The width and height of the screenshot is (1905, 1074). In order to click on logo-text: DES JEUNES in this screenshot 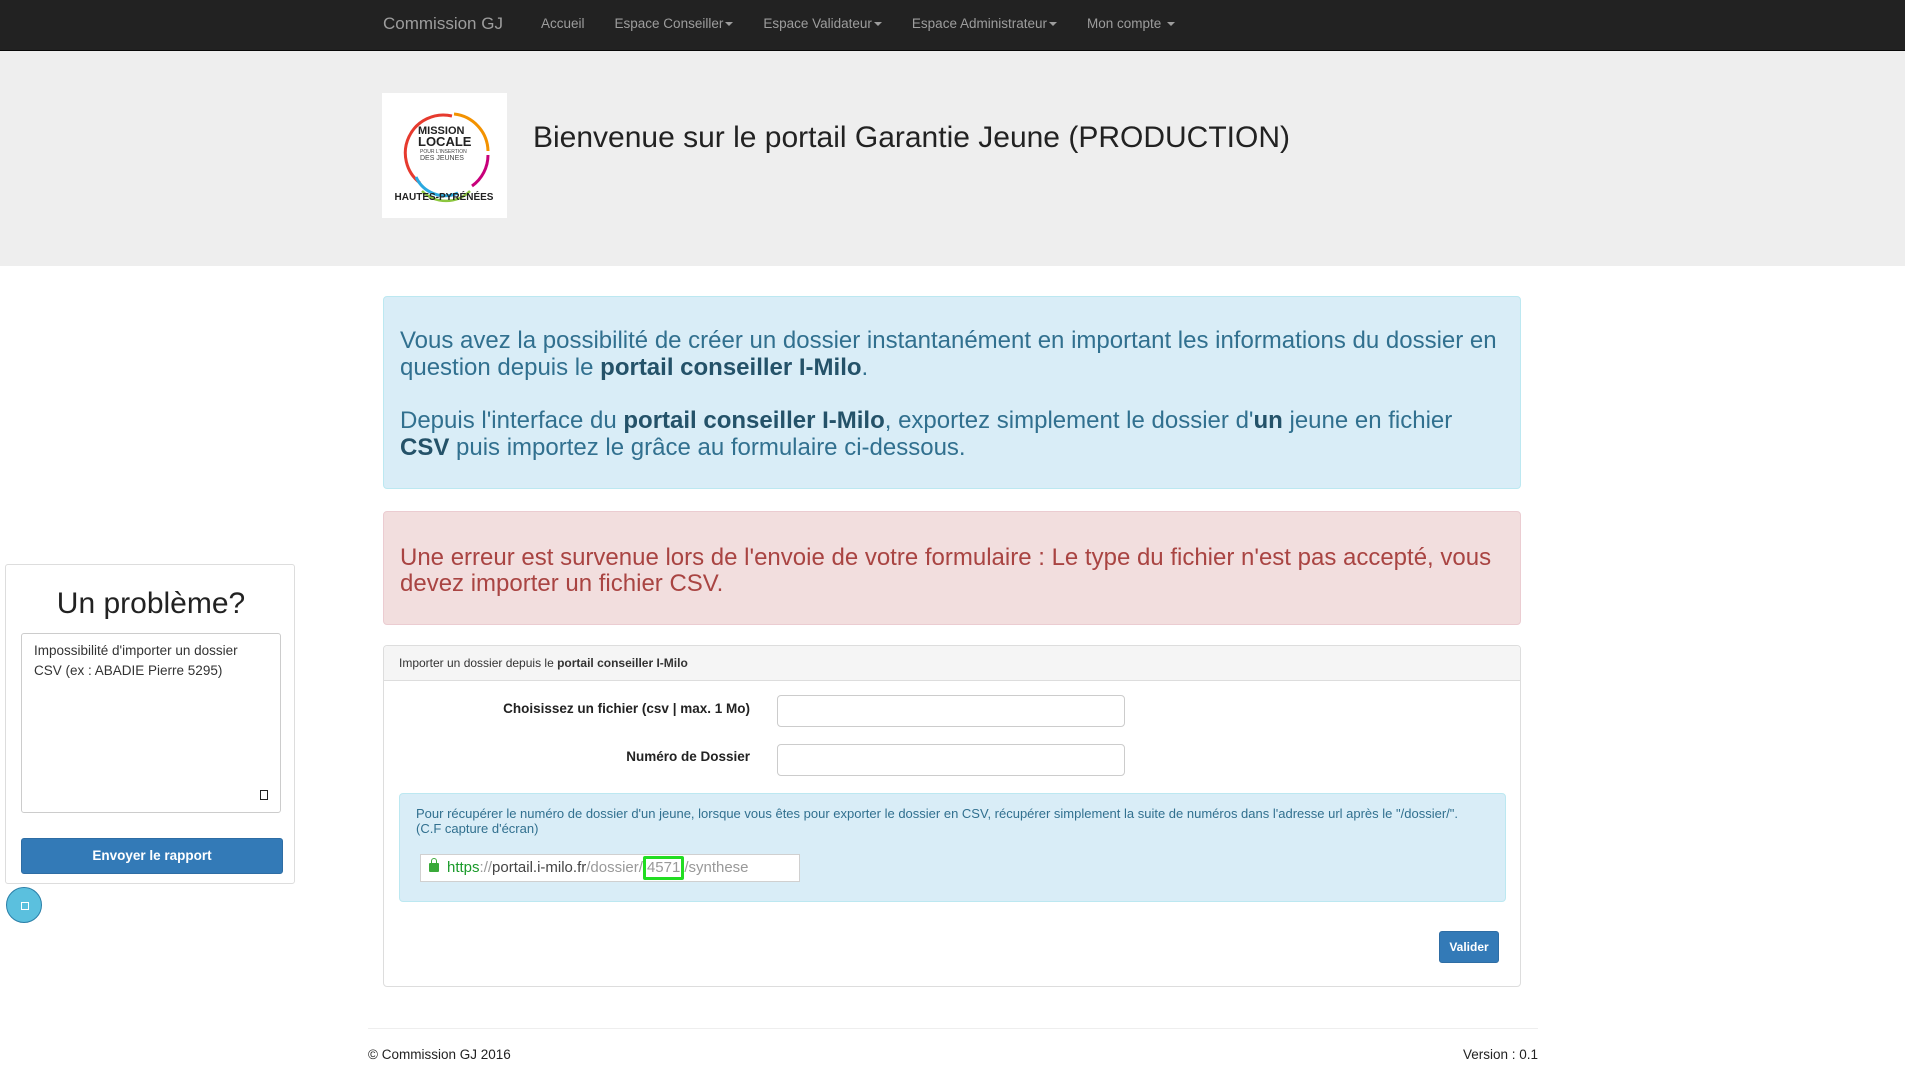, I will do `click(442, 158)`.